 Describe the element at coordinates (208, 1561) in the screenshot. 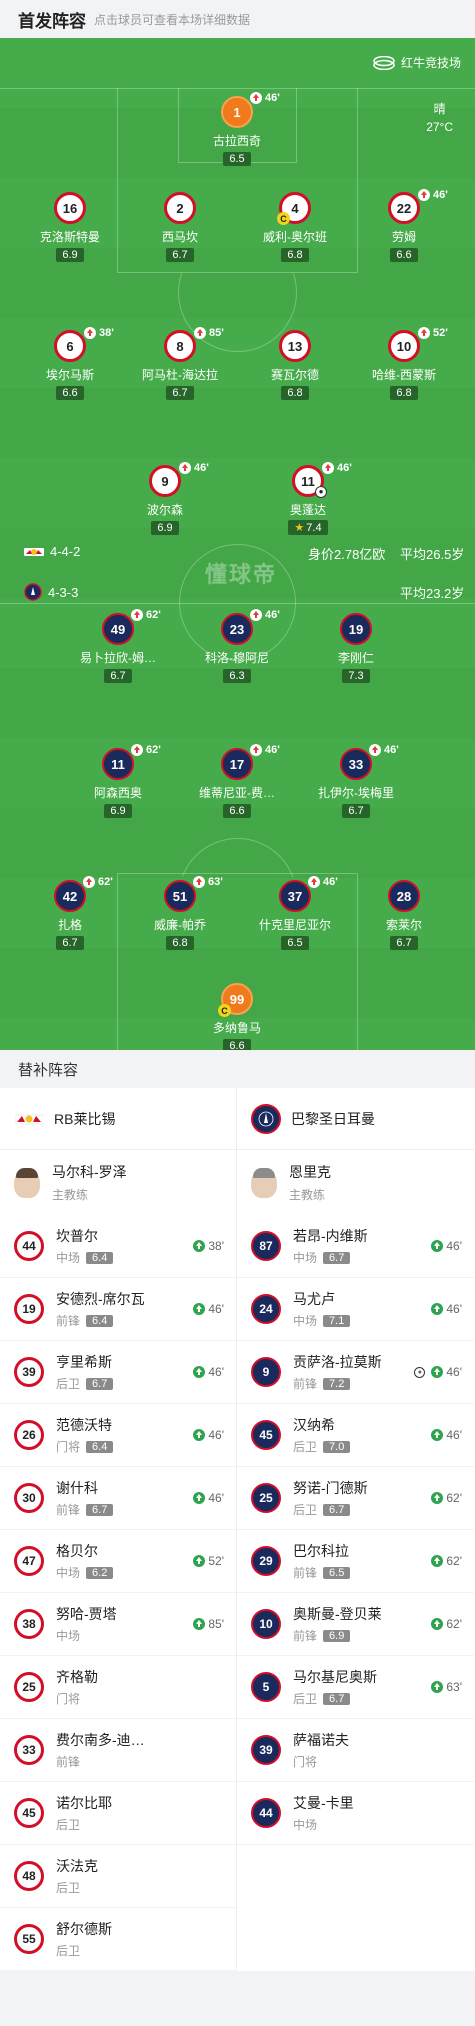

I see `sub-on-marker: 52'` at that location.